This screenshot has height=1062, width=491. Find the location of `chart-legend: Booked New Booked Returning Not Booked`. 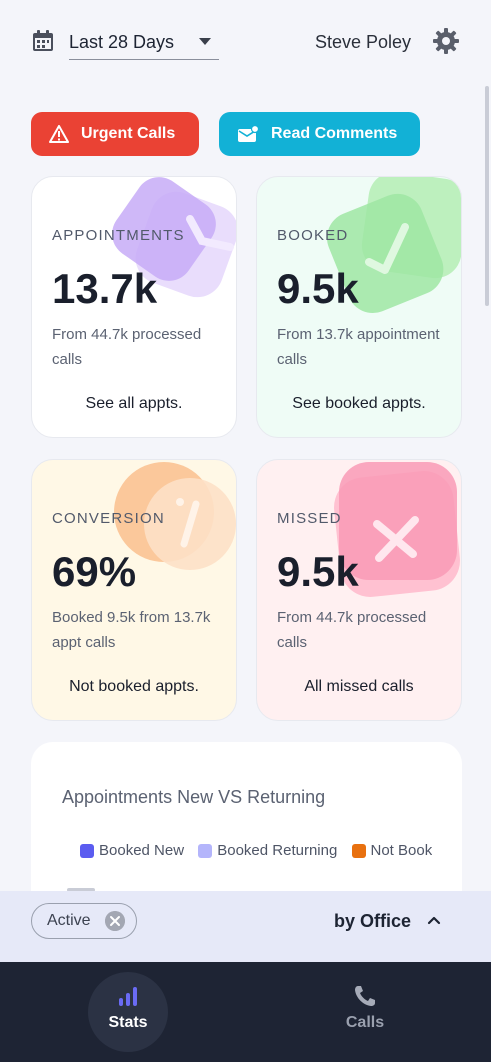

chart-legend: Booked New Booked Returning Not Booked is located at coordinates (256, 852).